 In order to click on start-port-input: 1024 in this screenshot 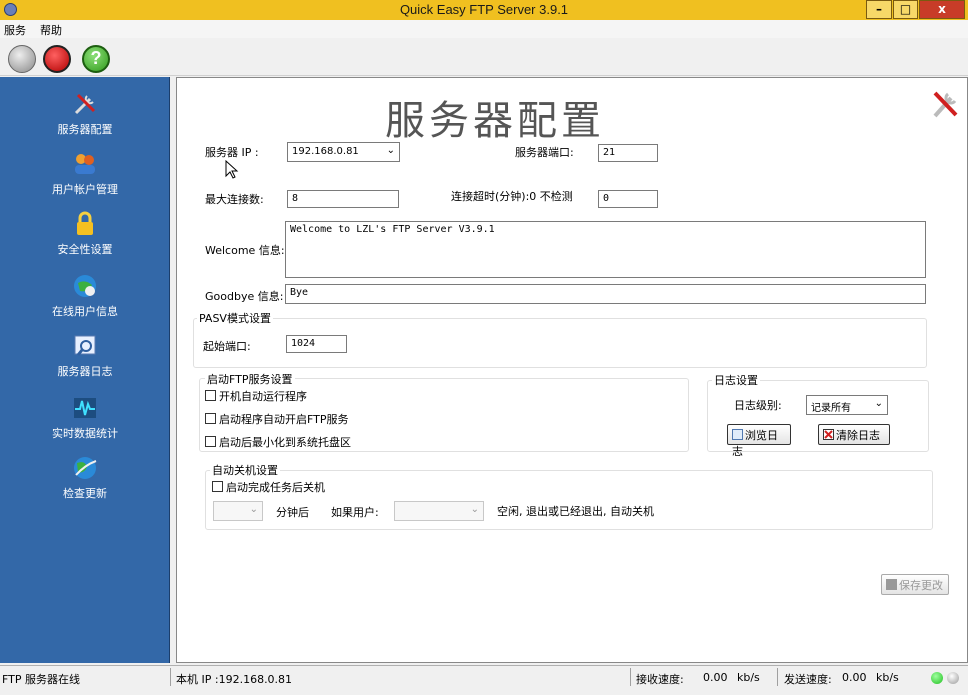, I will do `click(316, 344)`.